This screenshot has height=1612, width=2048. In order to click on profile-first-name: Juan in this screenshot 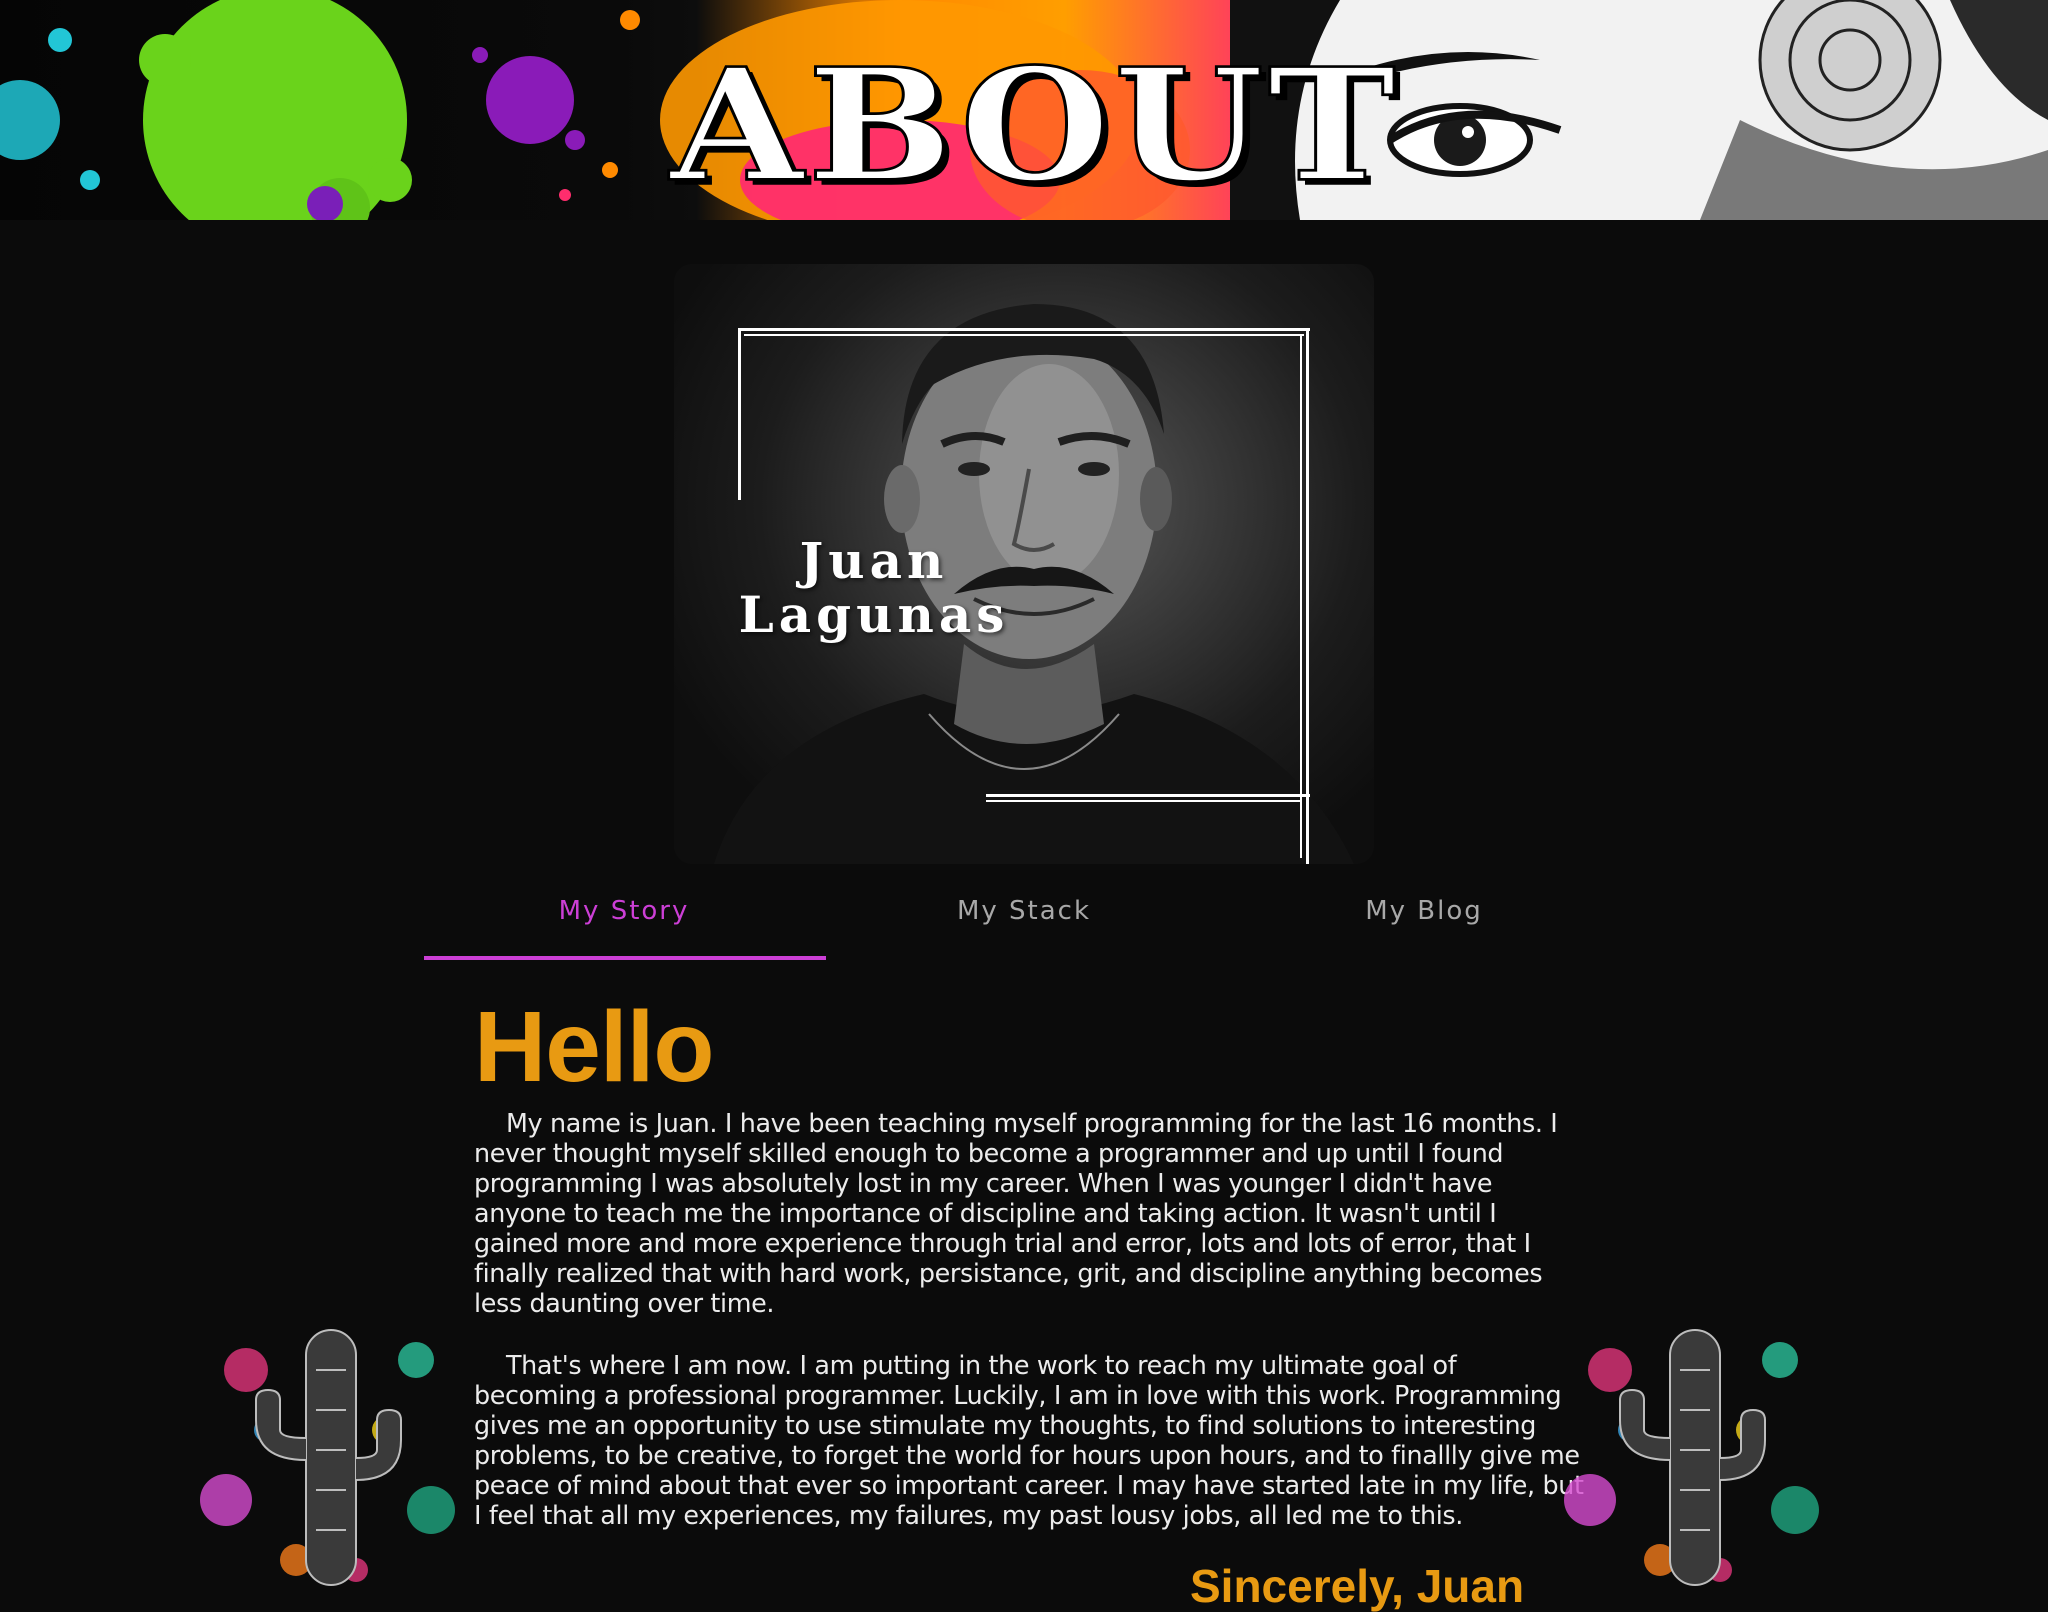, I will do `click(874, 560)`.